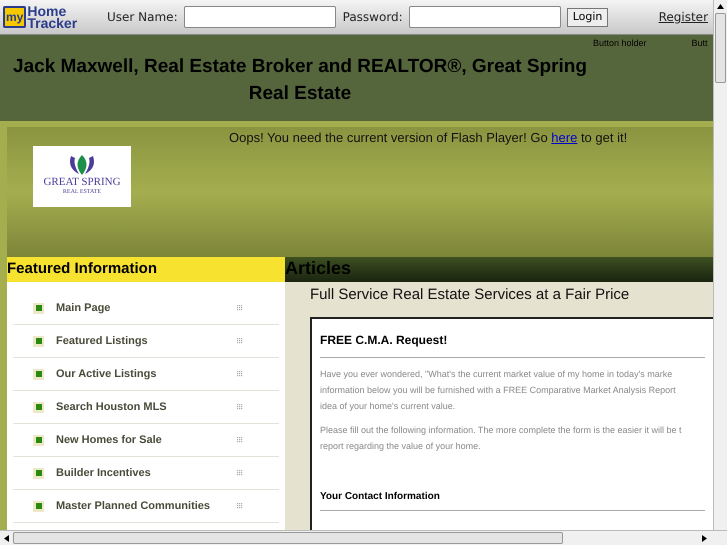 The width and height of the screenshot is (727, 545). What do you see at coordinates (700, 43) in the screenshot?
I see `button-holder-label: Butt` at bounding box center [700, 43].